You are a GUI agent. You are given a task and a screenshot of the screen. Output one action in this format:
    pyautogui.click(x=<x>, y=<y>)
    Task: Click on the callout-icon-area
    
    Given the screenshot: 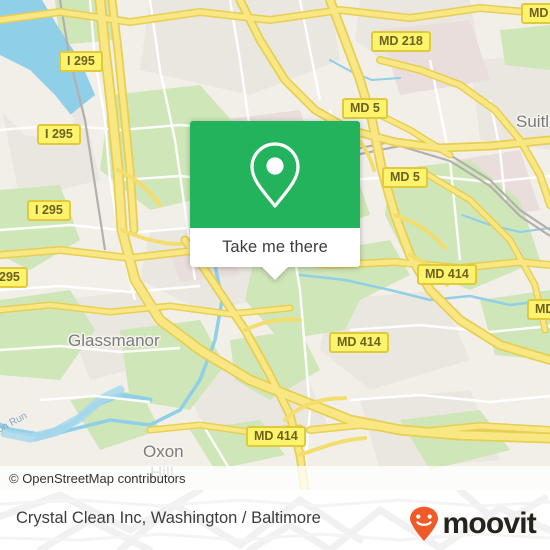 What is the action you would take?
    pyautogui.click(x=275, y=174)
    